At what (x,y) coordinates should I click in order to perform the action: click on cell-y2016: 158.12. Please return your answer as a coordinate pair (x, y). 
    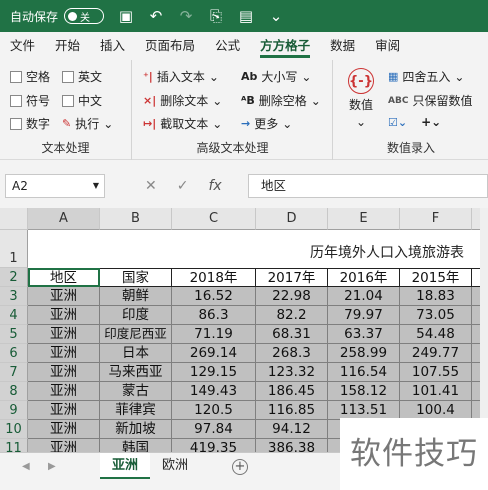
    Looking at the image, I should click on (364, 391).